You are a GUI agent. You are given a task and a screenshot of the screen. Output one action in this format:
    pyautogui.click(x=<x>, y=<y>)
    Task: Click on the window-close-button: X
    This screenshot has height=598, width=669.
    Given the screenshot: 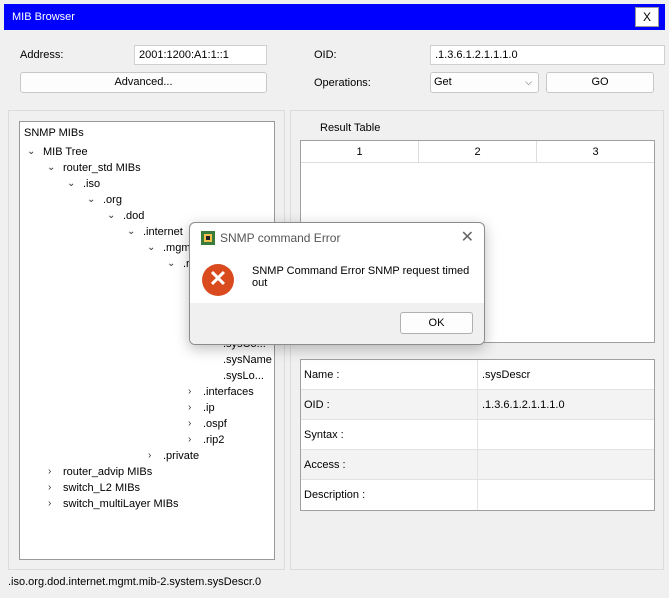 What is the action you would take?
    pyautogui.click(x=647, y=17)
    